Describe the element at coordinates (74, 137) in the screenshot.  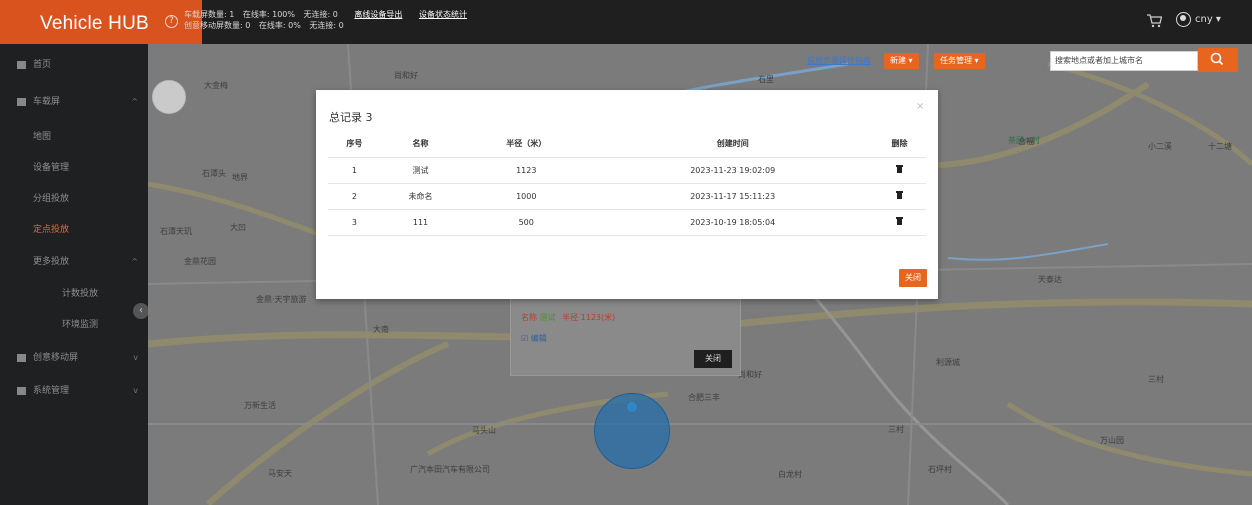
I see `sidebar-item-map: 地图` at that location.